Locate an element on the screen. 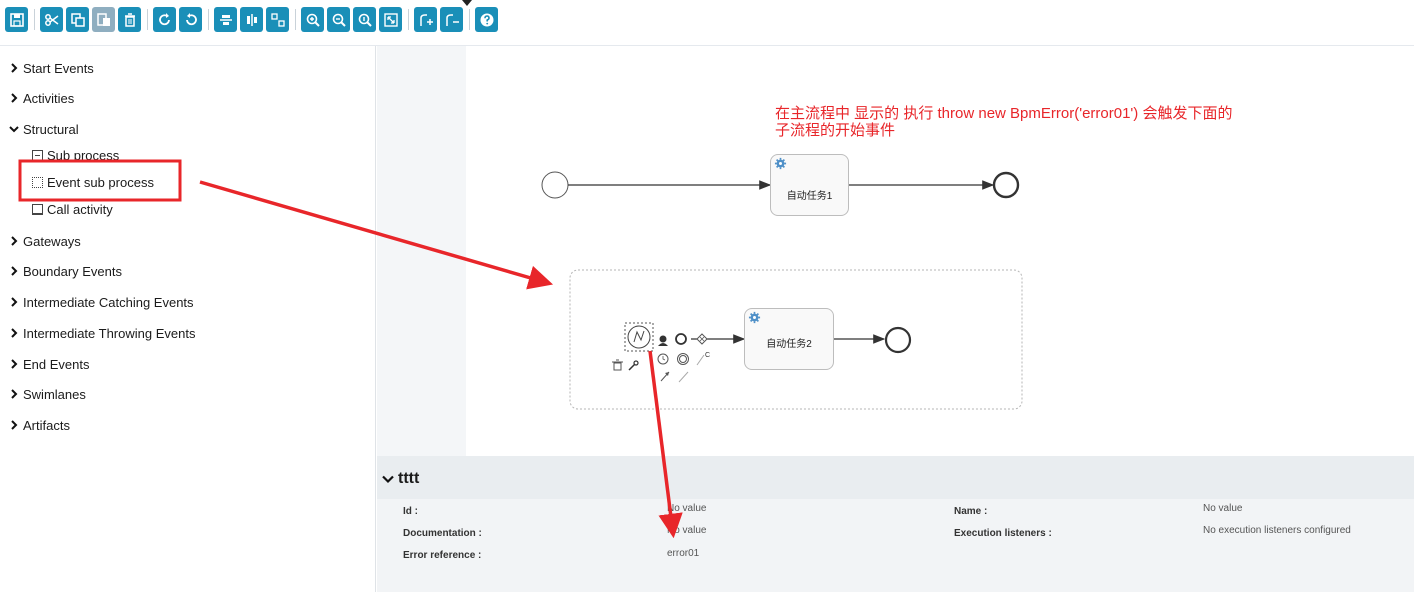 The height and width of the screenshot is (592, 1414). user-task-body is located at coordinates (663, 344).